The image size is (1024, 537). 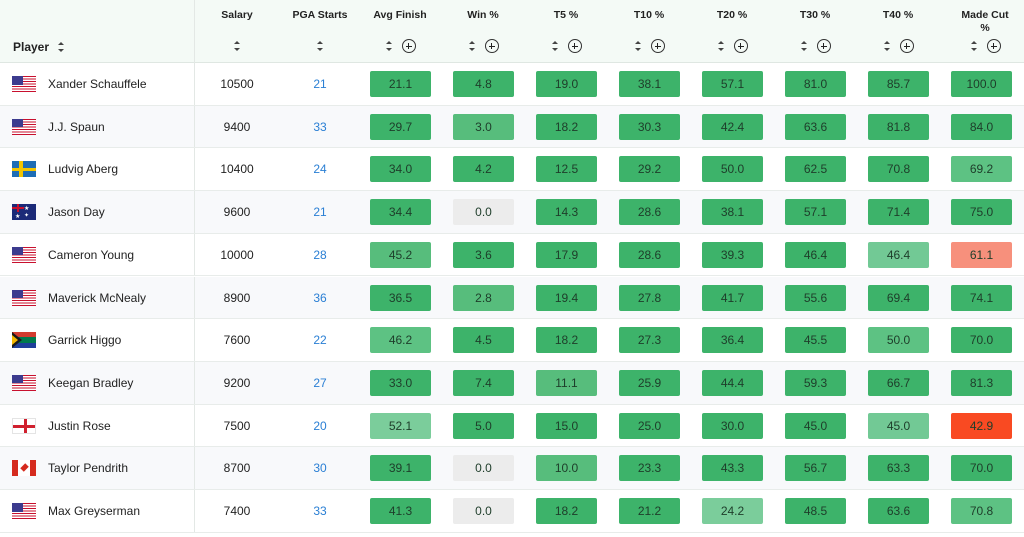 What do you see at coordinates (320, 169) in the screenshot?
I see `pga-starts-link: 24` at bounding box center [320, 169].